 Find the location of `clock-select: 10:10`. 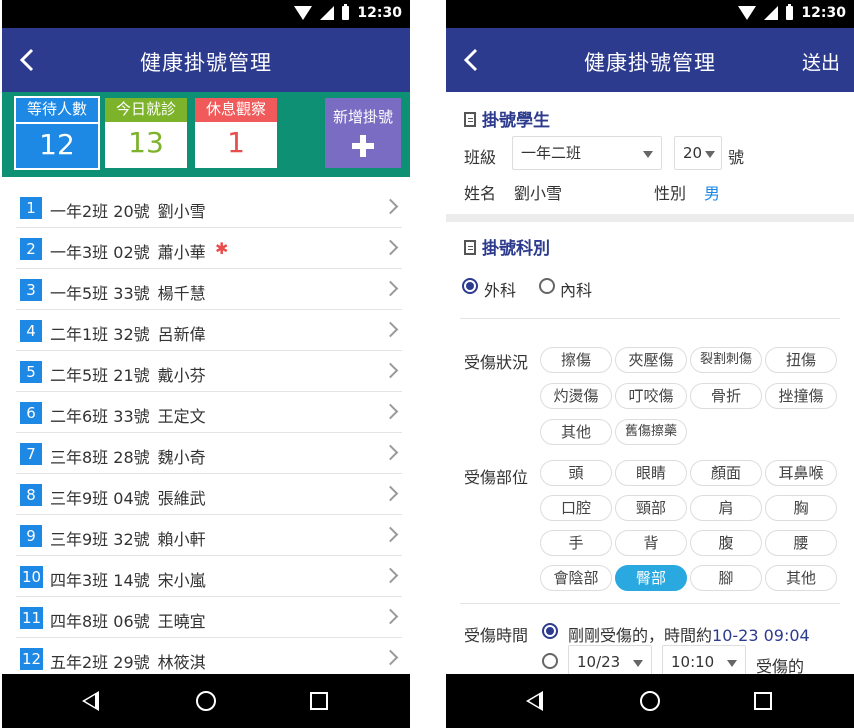

clock-select: 10:10 is located at coordinates (704, 659).